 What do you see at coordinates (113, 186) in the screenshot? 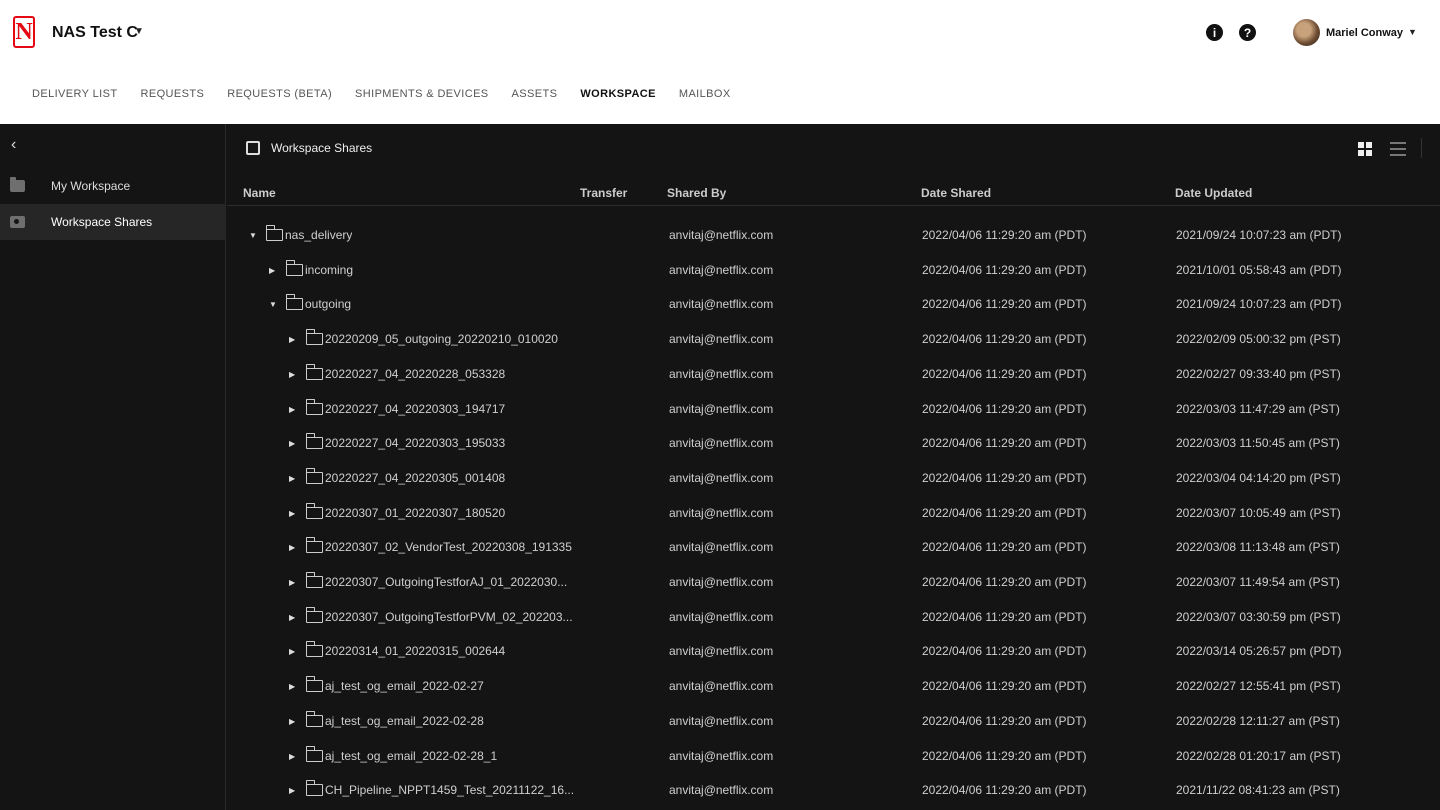
I see `sidebar-item-my-workspace: My Workspace` at bounding box center [113, 186].